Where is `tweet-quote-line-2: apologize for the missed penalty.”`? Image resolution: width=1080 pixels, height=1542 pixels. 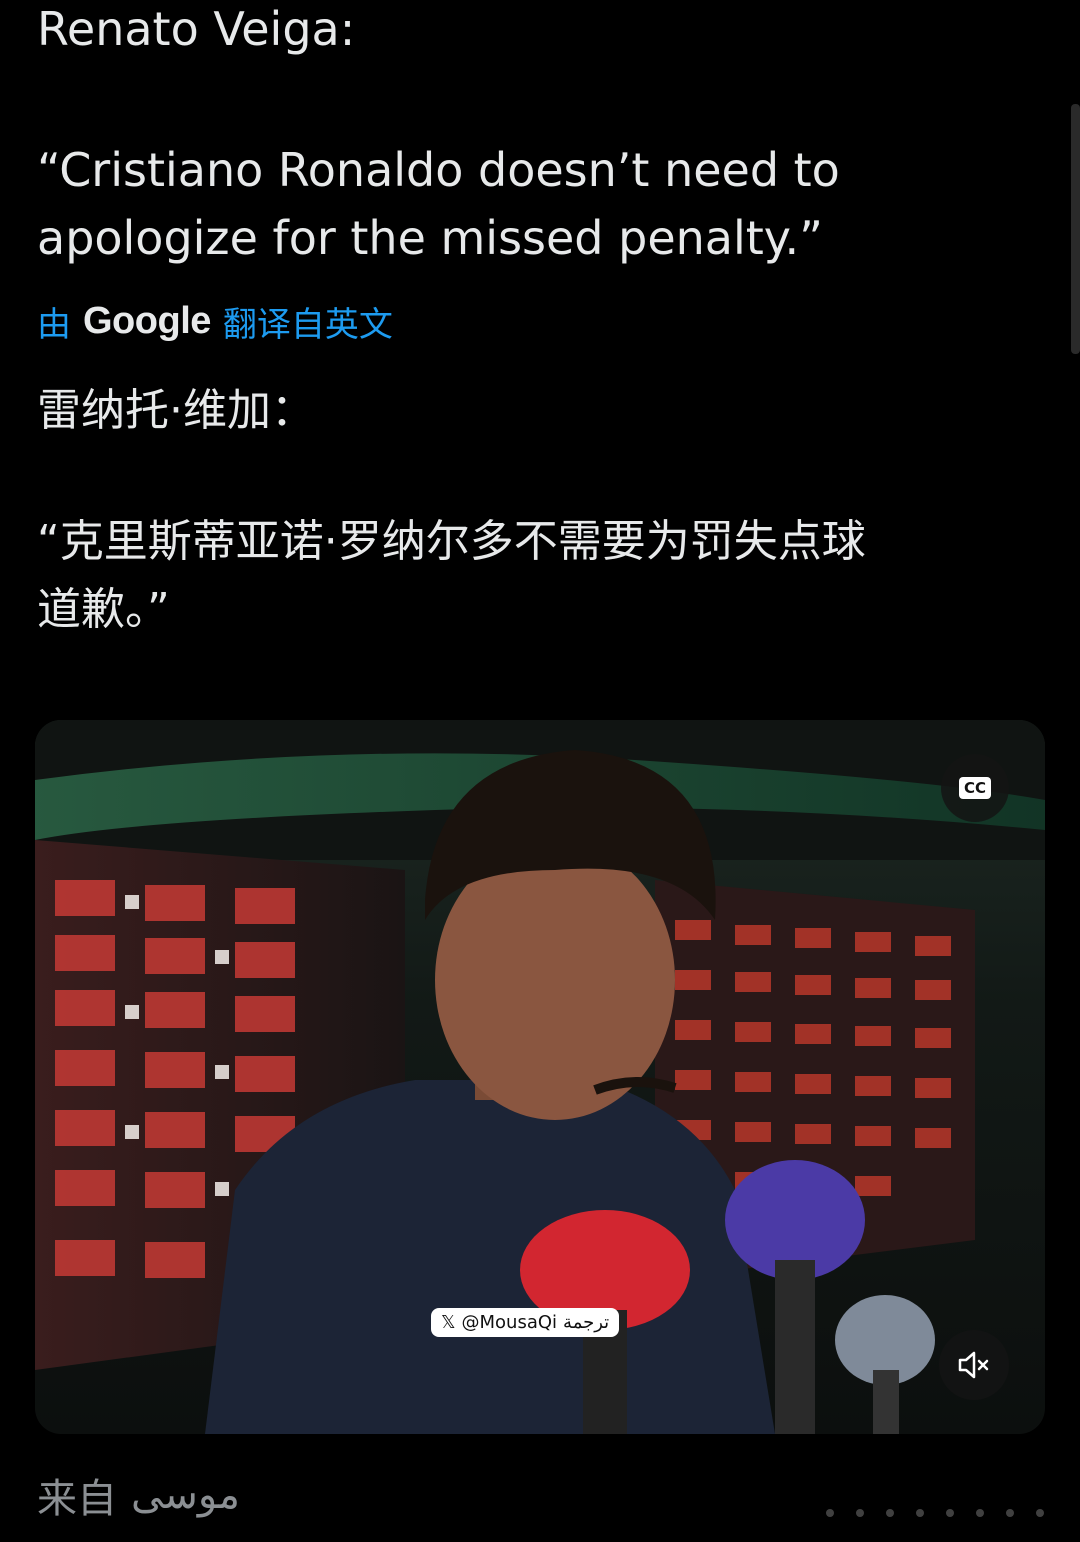
tweet-quote-line-2: apologize for the missed penalty.” is located at coordinates (430, 238).